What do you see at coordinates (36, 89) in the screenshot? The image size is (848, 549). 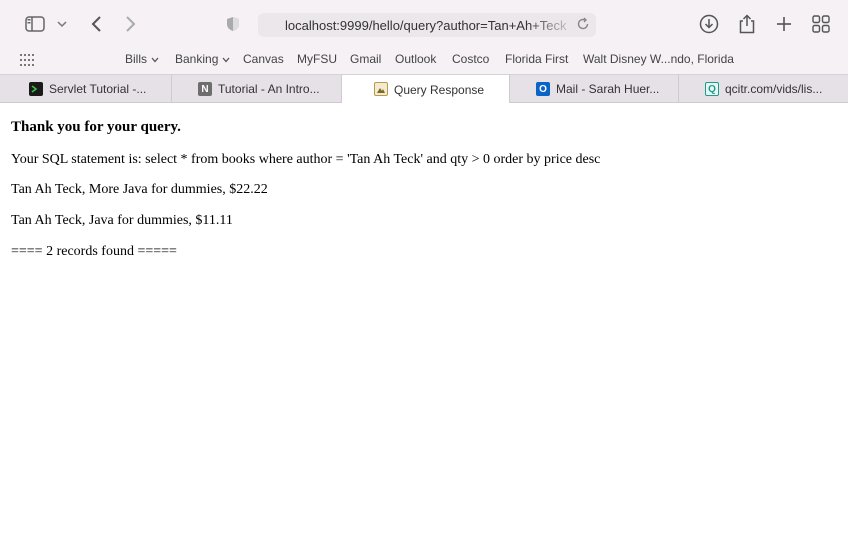 I see `terminal-favicon-icon` at bounding box center [36, 89].